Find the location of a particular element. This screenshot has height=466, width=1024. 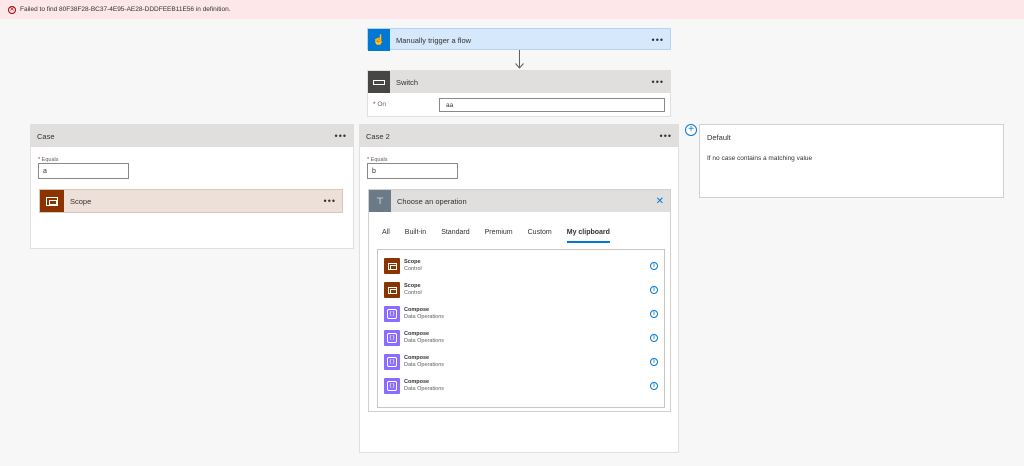

scope-menu-button: ••• is located at coordinates (330, 201).